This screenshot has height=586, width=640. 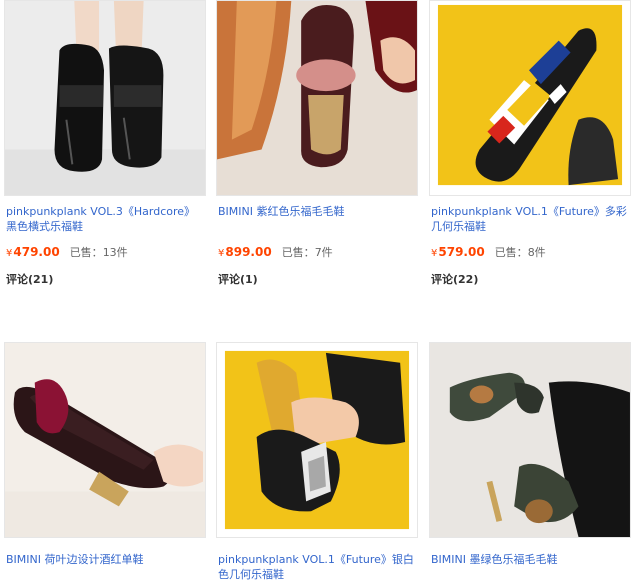 I want to click on sold-count: 7件, so click(x=323, y=252).